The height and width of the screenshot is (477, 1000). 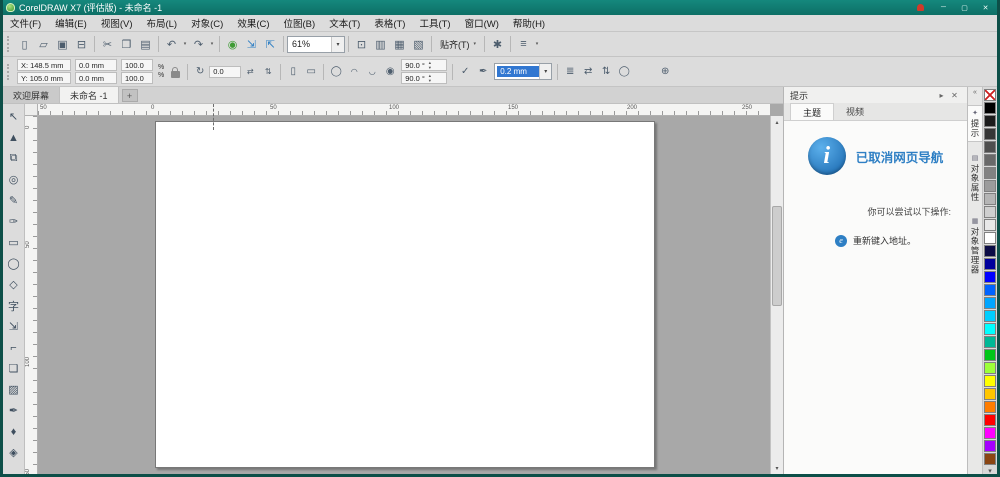 I want to click on print-icon: ⊟, so click(x=81, y=44).